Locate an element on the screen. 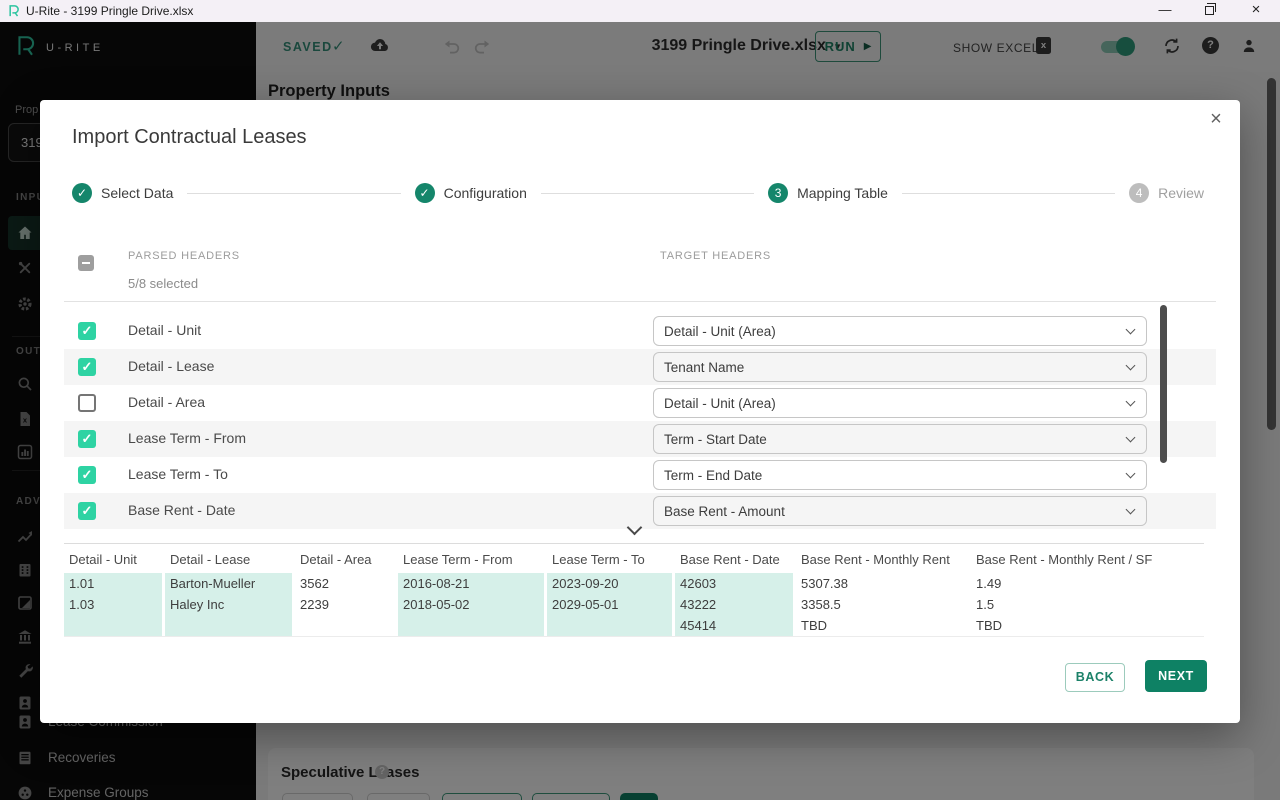 Image resolution: width=1280 pixels, height=800 pixels. mapping-scrollbar is located at coordinates (1163, 384).